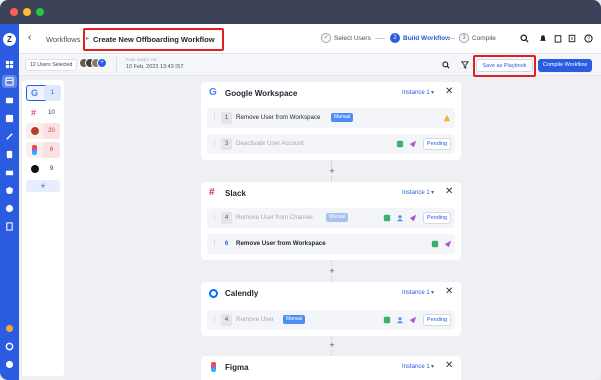 Image resolution: width=601 pixels, height=380 pixels. I want to click on app-item-github: 9, so click(43, 169).